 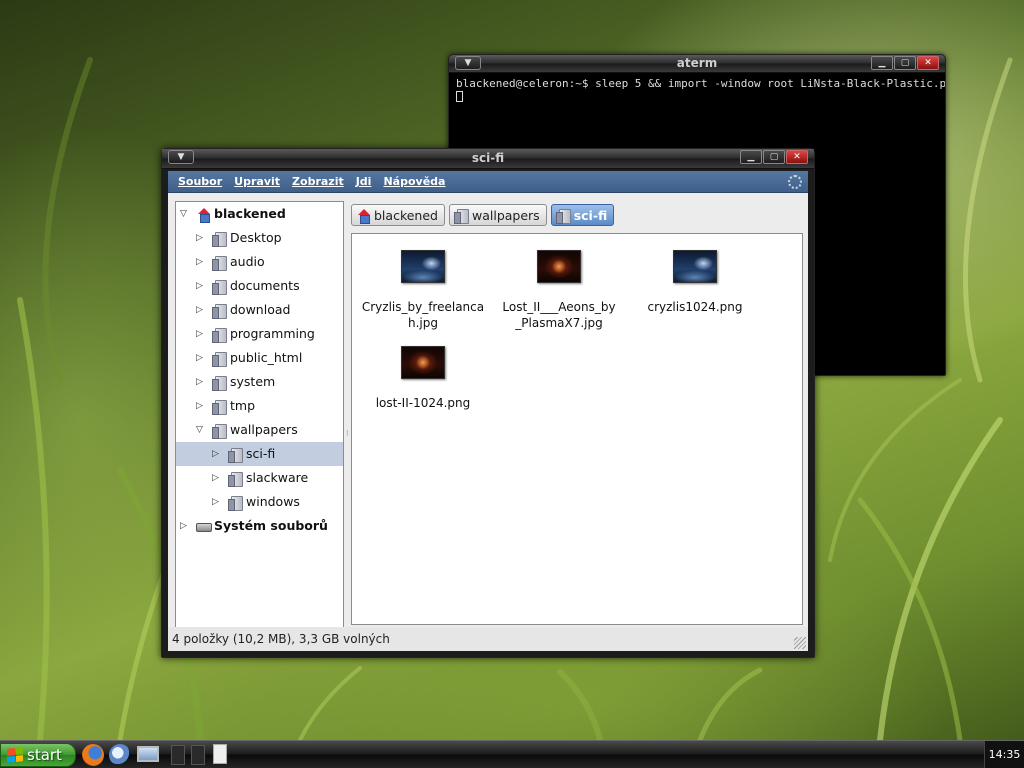 I want to click on tree-item-tmp: ▷ tmp, so click(x=259, y=406).